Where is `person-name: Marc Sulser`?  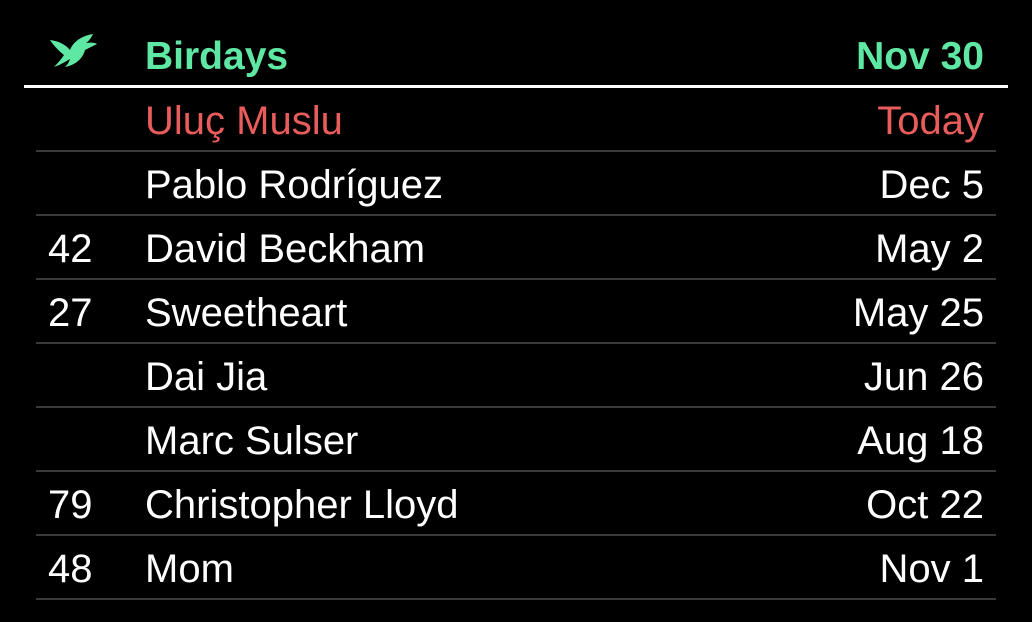
person-name: Marc Sulser is located at coordinates (252, 441).